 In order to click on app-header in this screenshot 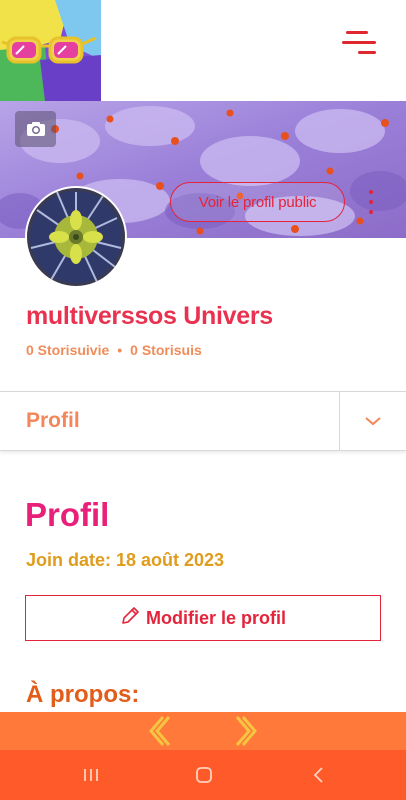, I will do `click(203, 50)`.